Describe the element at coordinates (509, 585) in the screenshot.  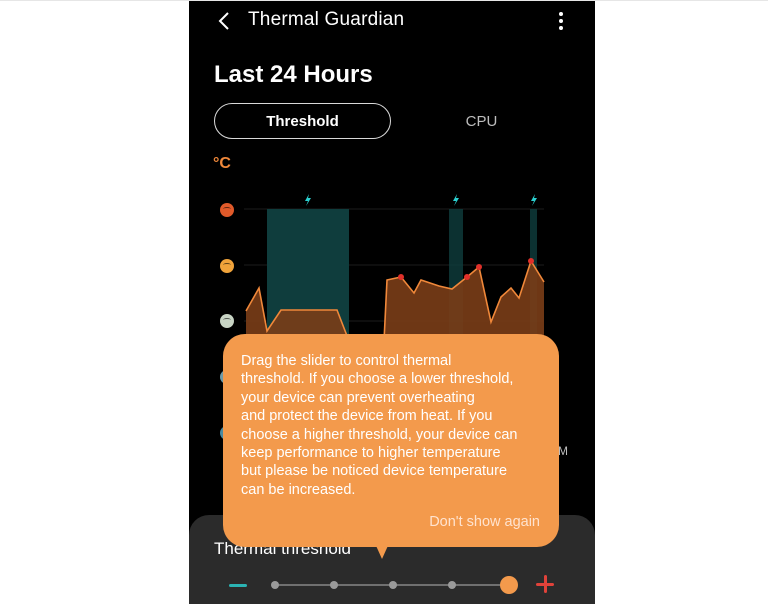
I see `slider-thumb` at that location.